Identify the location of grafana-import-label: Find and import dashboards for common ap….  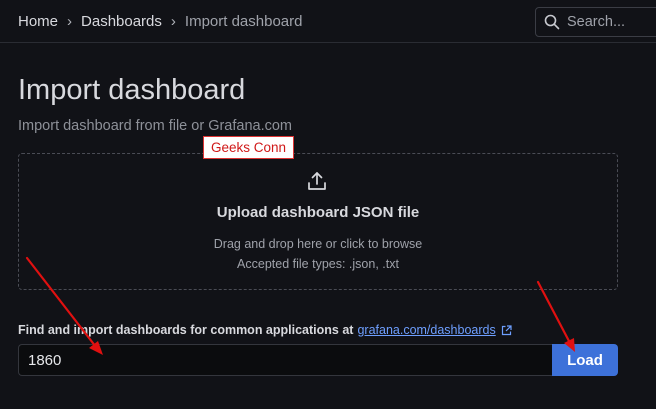
(265, 330).